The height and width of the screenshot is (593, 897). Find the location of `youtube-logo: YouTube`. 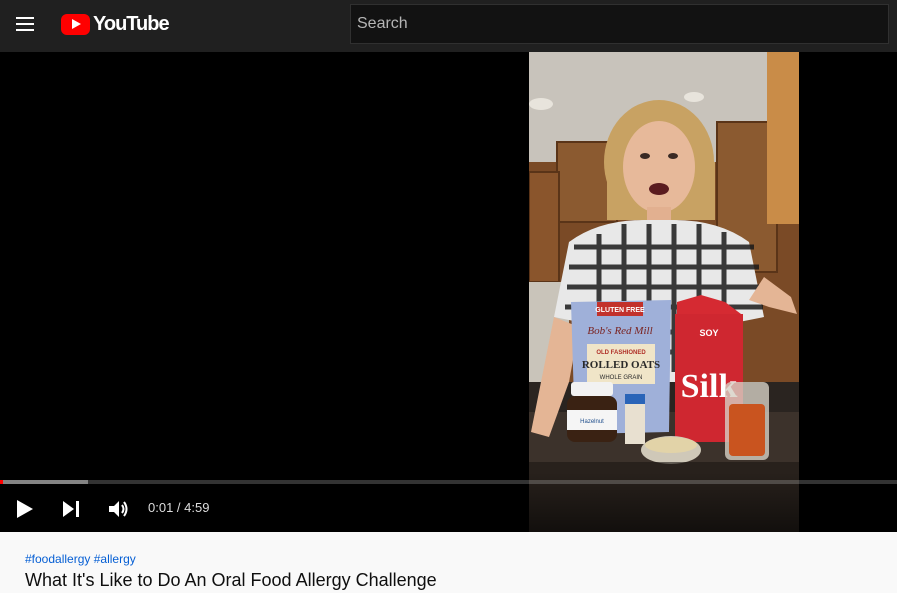

youtube-logo: YouTube is located at coordinates (115, 24).